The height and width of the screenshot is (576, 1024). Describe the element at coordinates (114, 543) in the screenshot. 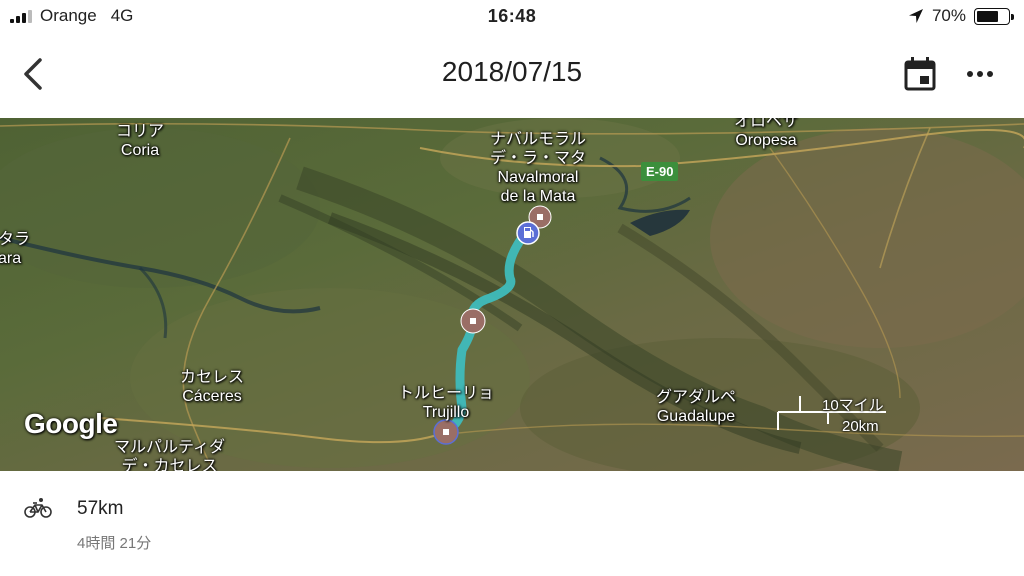

I see `trip-duration: 4時間 21分` at that location.